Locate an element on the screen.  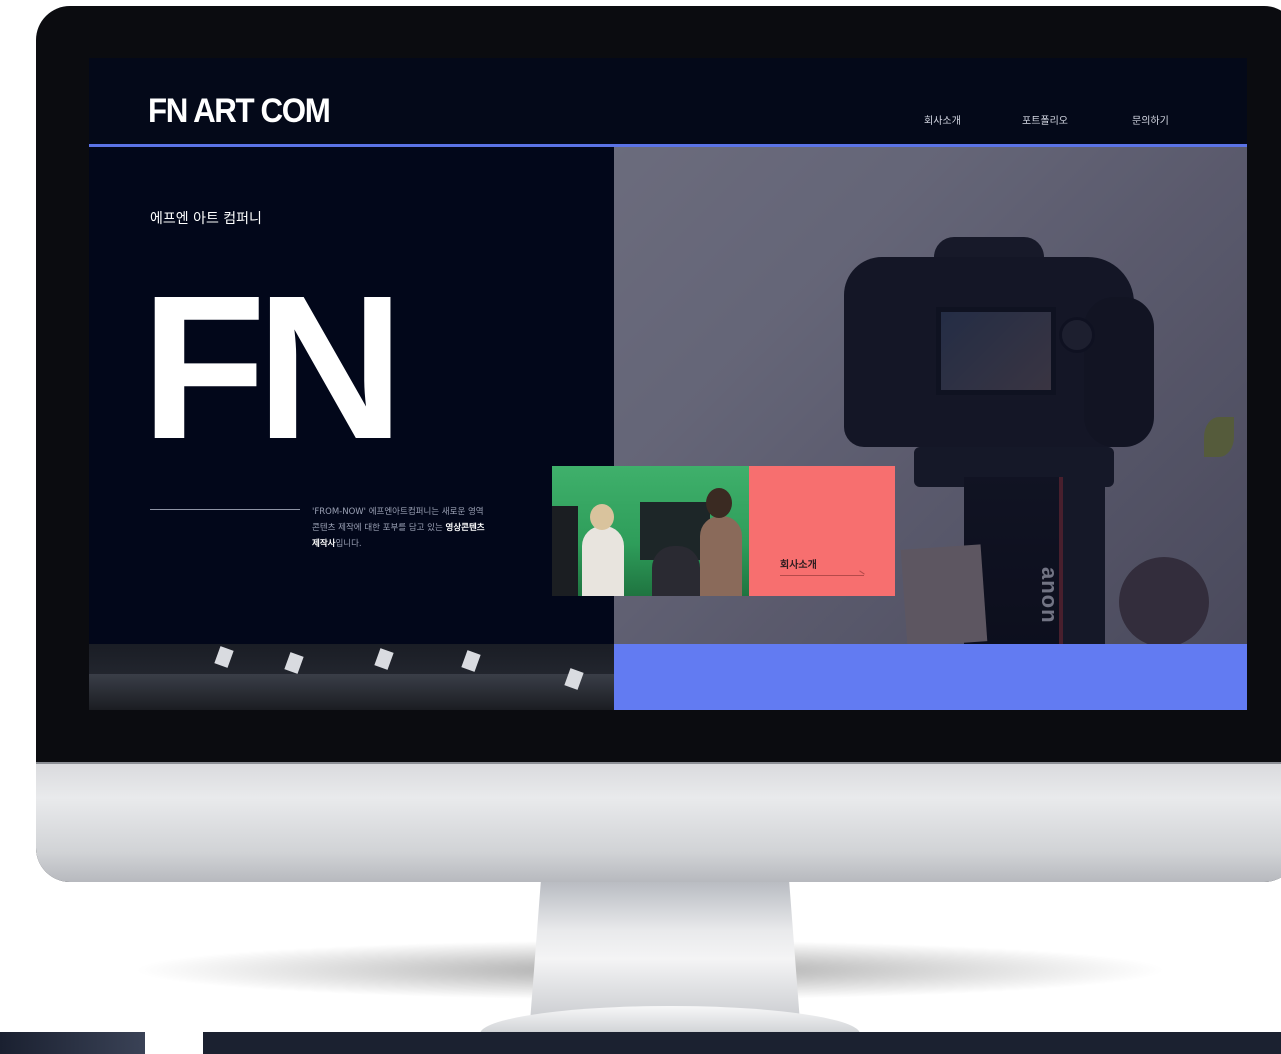
monitor-chin-edge is located at coordinates (658, 763).